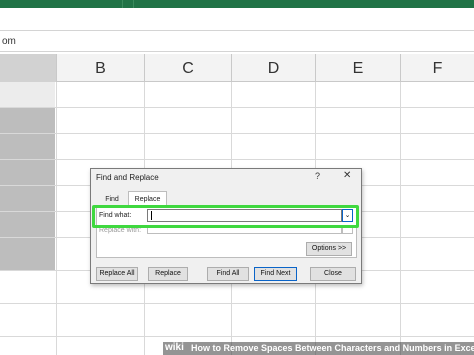 The height and width of the screenshot is (355, 474). Describe the element at coordinates (437, 68) in the screenshot. I see `column-header-f: F` at that location.